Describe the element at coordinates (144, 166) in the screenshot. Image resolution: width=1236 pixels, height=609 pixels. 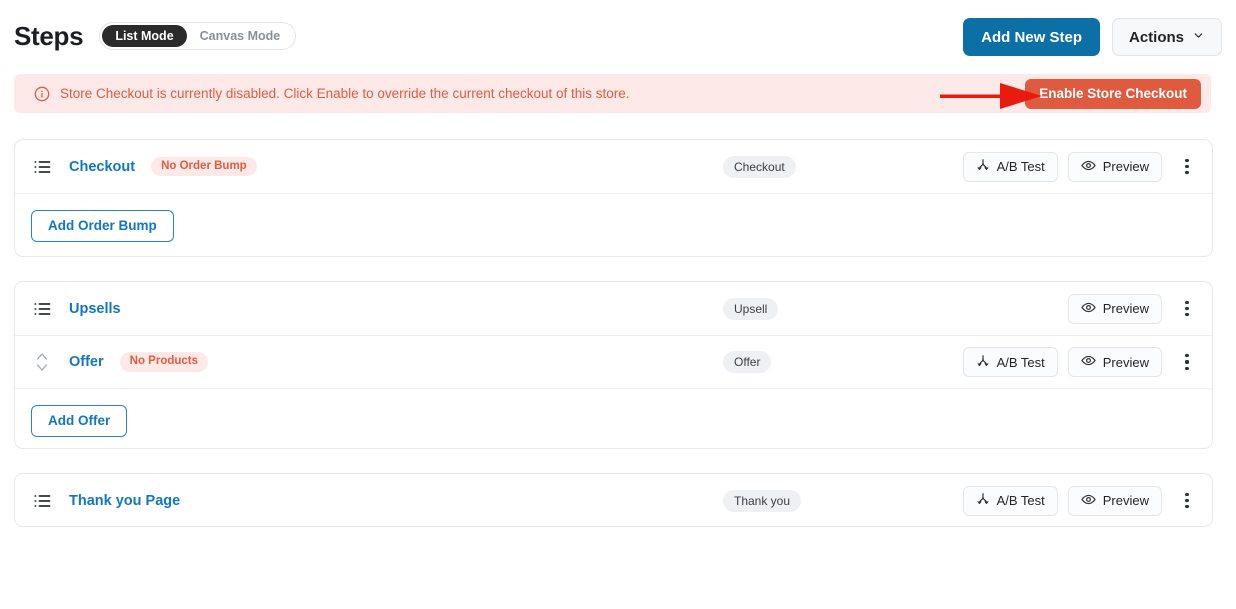
I see `step-row-lead: Checkout No Order Bump` at that location.